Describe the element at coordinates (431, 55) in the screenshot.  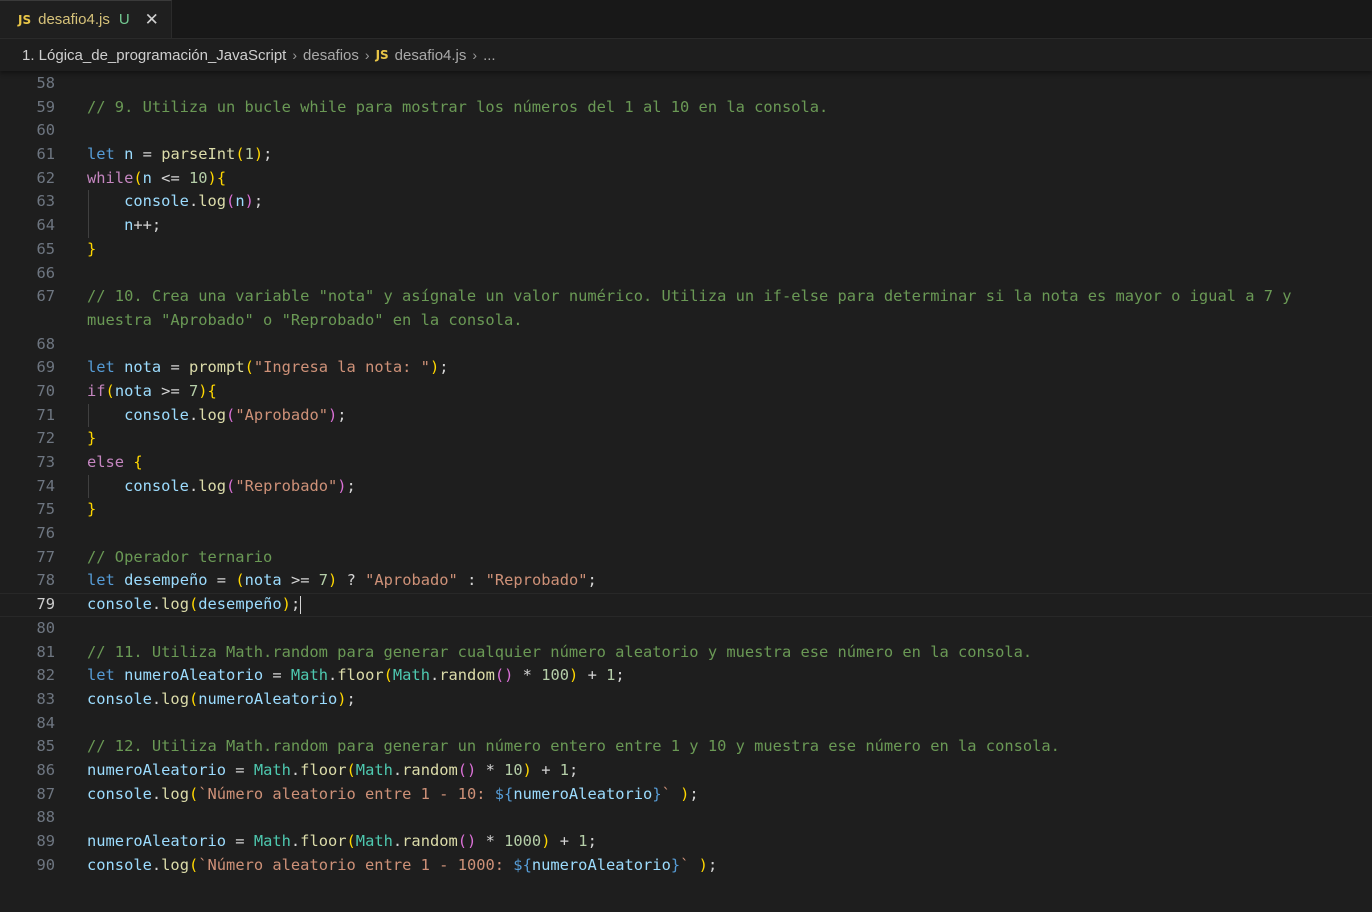
I see `breadcrumb-file: desafio4.js` at that location.